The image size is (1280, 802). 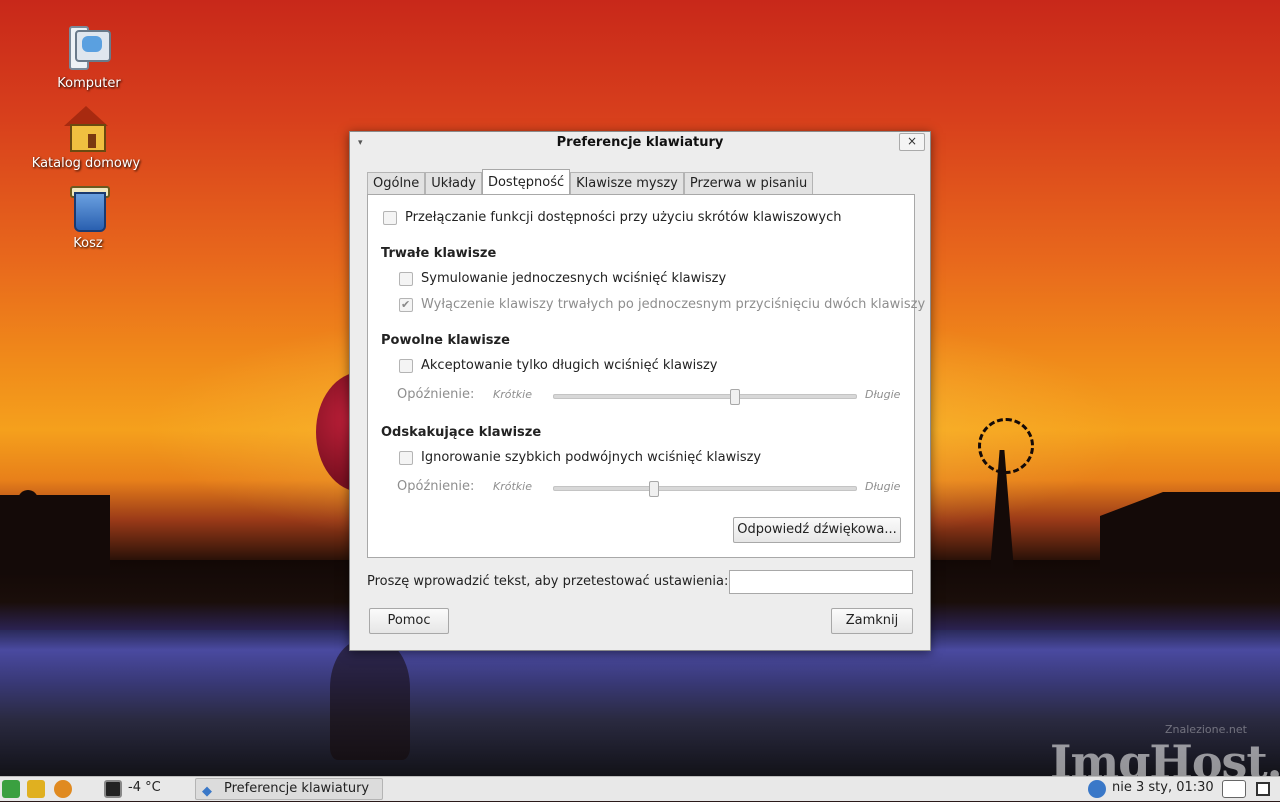 I want to click on titlebar: ▾ Preferencje klawiatury ×, so click(x=640, y=144).